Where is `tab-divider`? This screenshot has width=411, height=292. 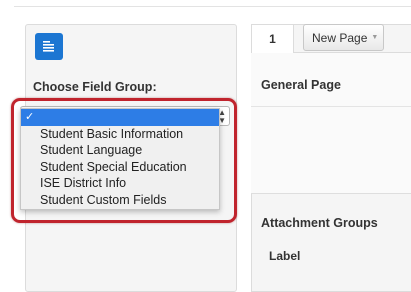 tab-divider is located at coordinates (352, 52).